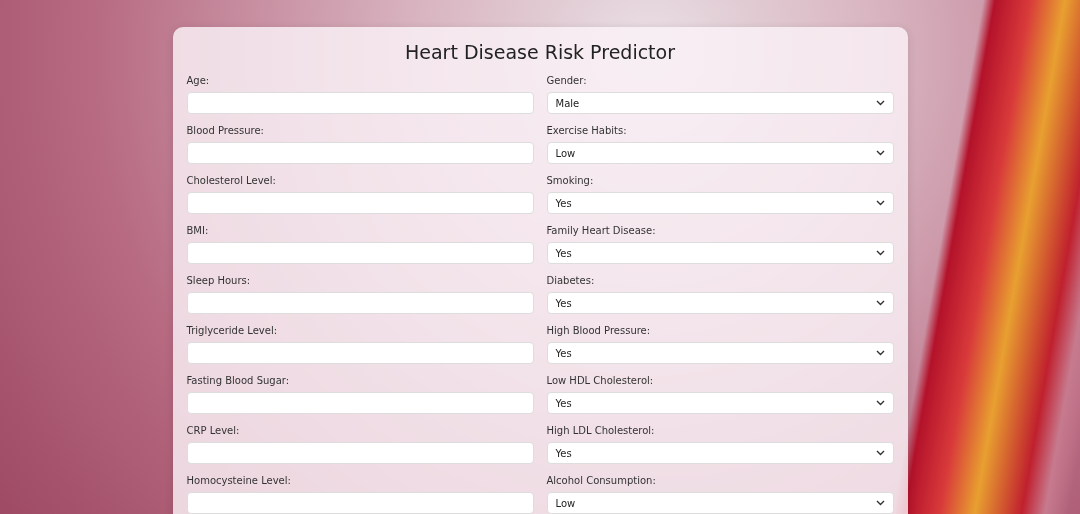 This screenshot has height=514, width=1080. Describe the element at coordinates (720, 103) in the screenshot. I see `dropdown: Male` at that location.